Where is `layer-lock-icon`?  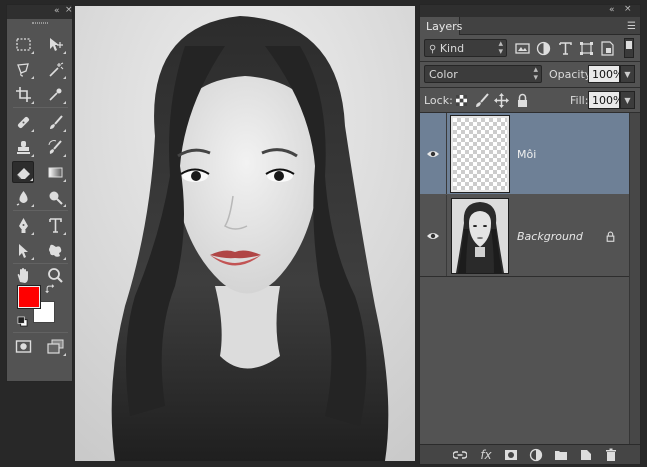 layer-lock-icon is located at coordinates (610, 236).